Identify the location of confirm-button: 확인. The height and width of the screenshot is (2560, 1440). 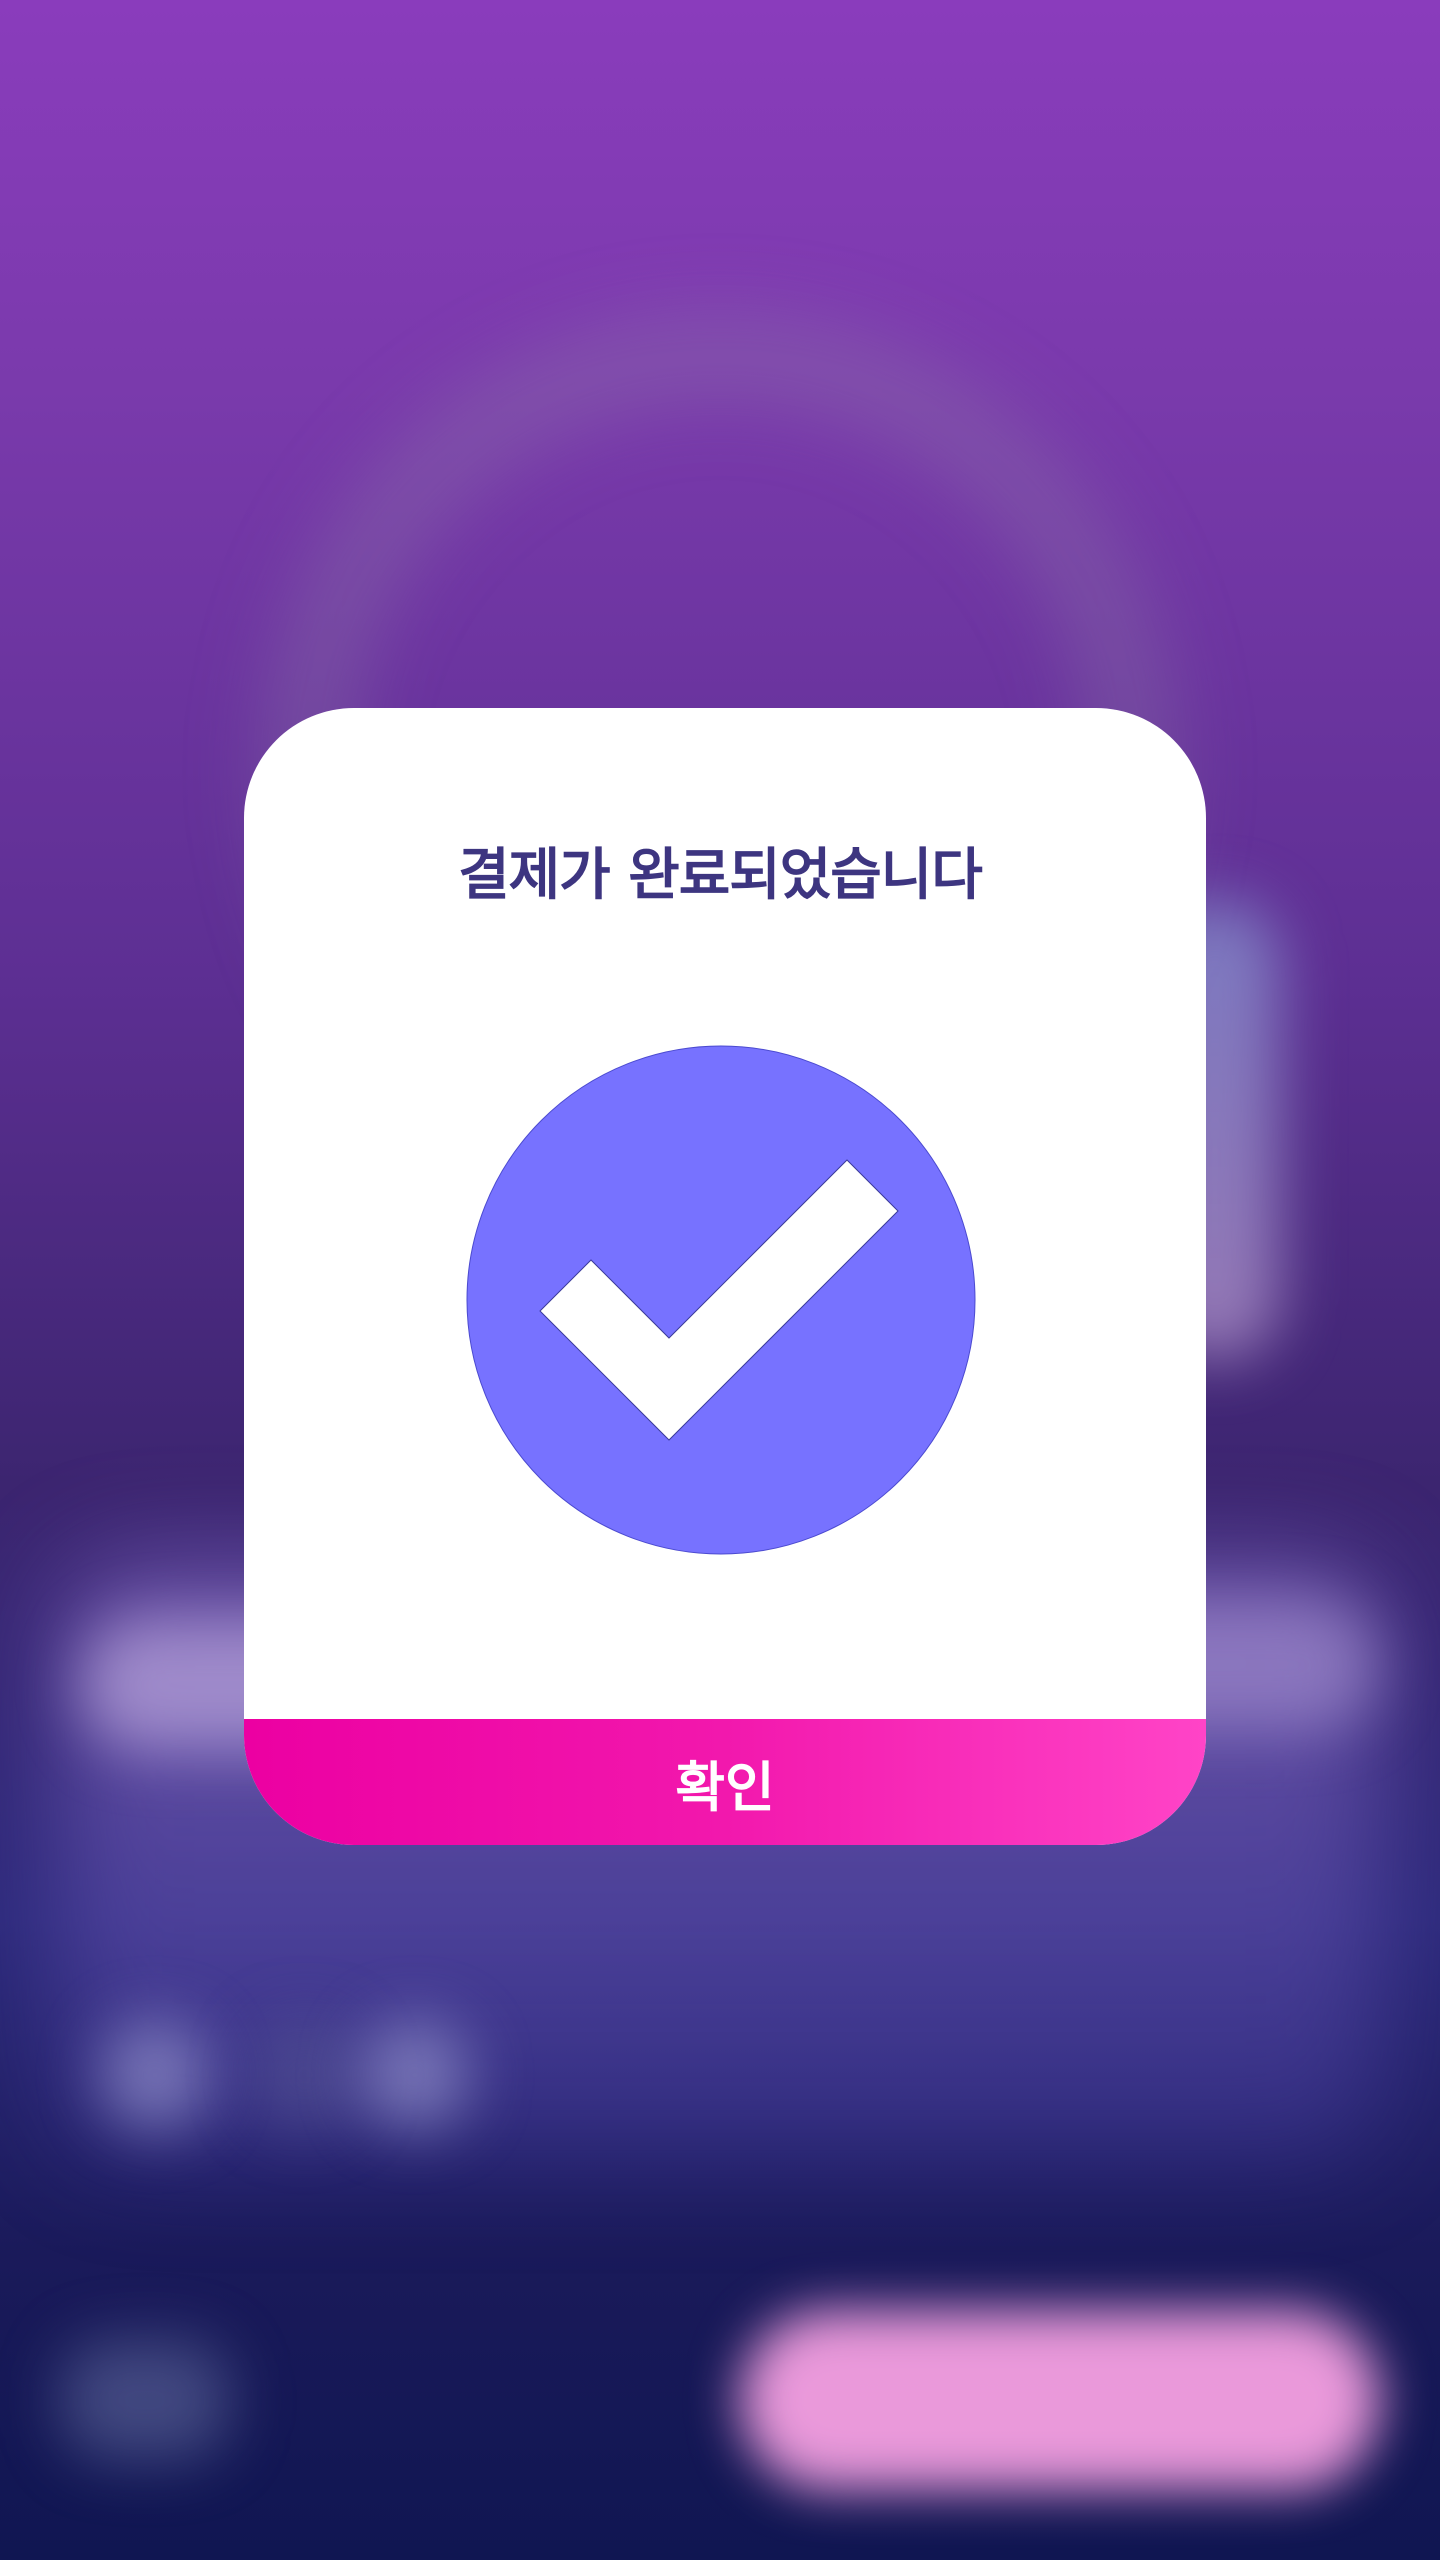
(725, 1782).